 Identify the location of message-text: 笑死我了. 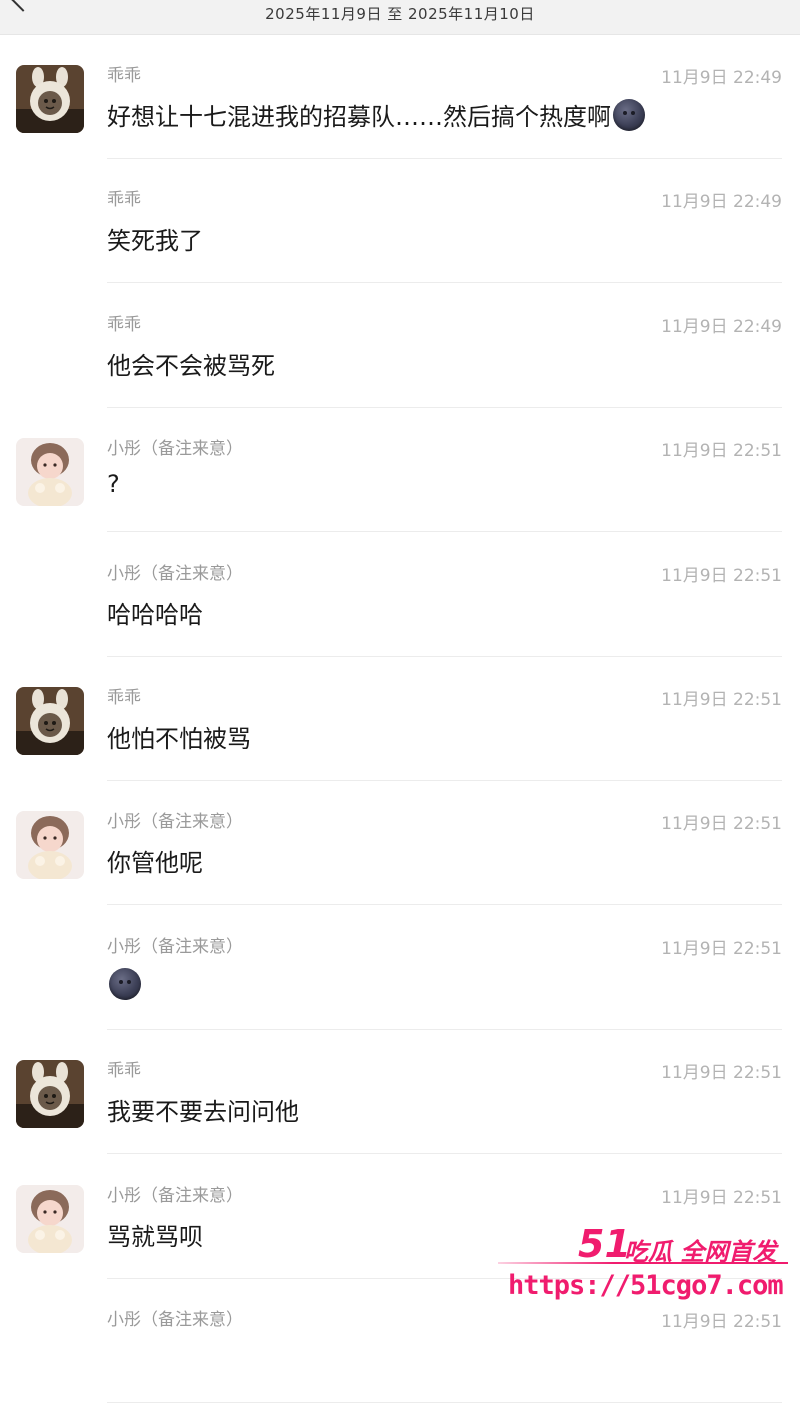
(155, 241).